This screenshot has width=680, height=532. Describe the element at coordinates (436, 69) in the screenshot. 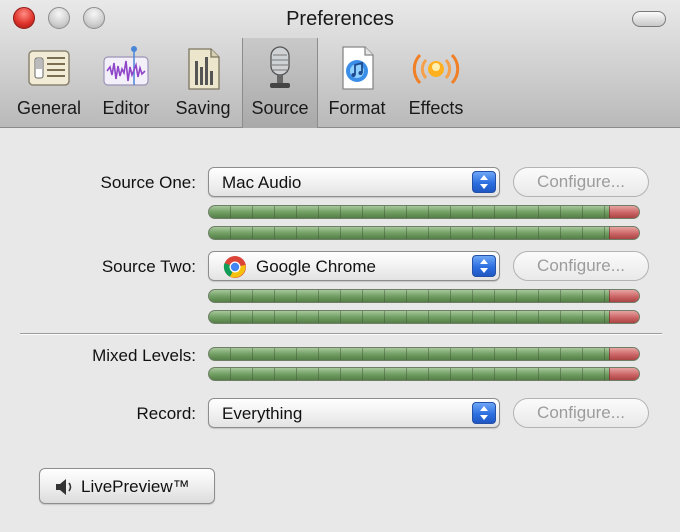

I see `broadcast-signal-icon` at that location.